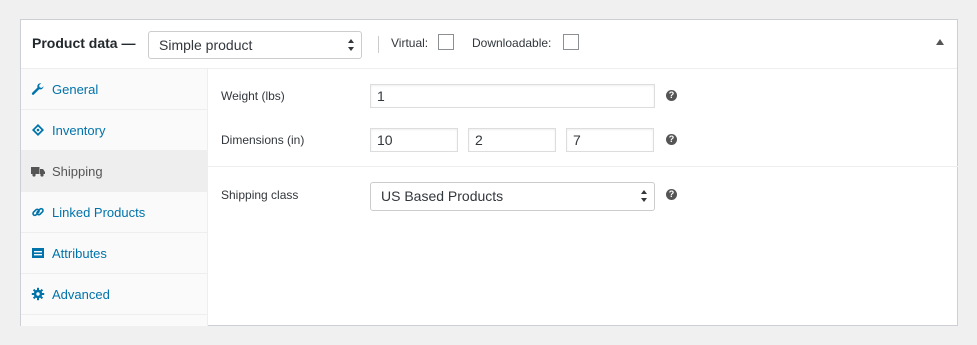  What do you see at coordinates (79, 130) in the screenshot?
I see `tab-label-inventory: Inventory` at bounding box center [79, 130].